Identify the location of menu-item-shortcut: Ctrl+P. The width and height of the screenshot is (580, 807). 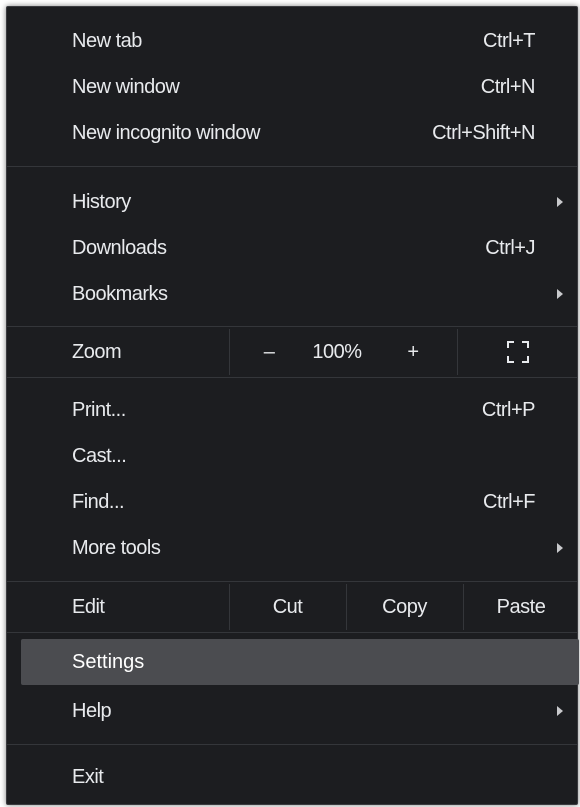
(508, 409).